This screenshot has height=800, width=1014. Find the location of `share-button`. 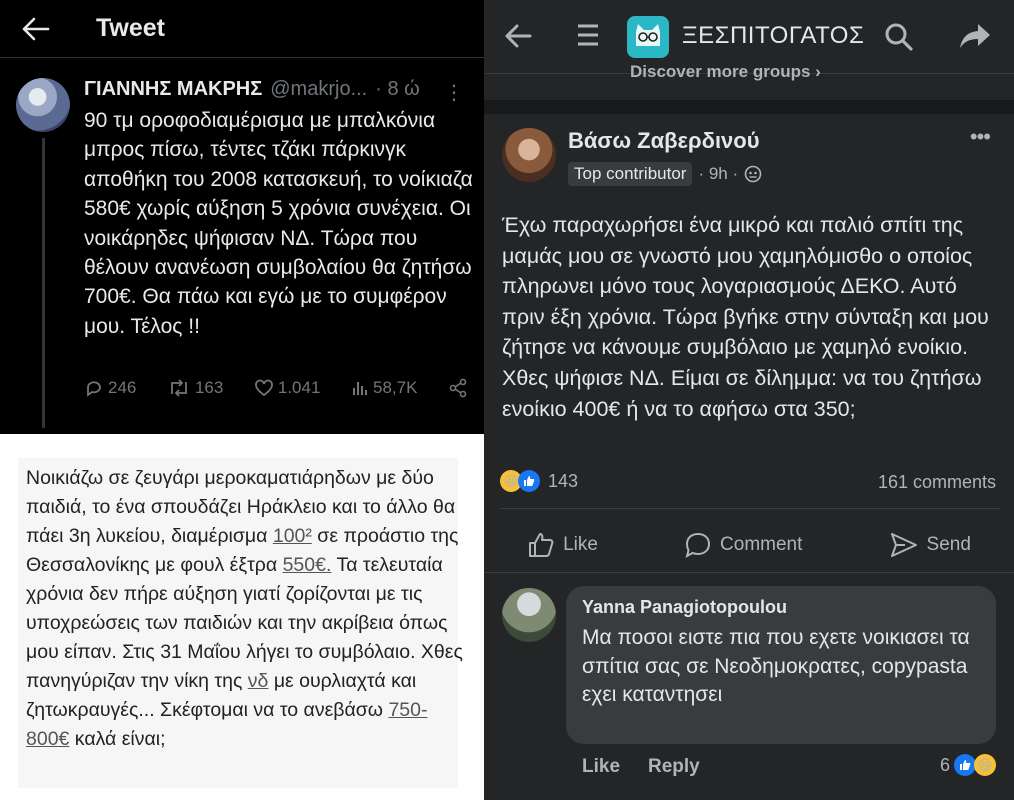

share-button is located at coordinates (458, 388).